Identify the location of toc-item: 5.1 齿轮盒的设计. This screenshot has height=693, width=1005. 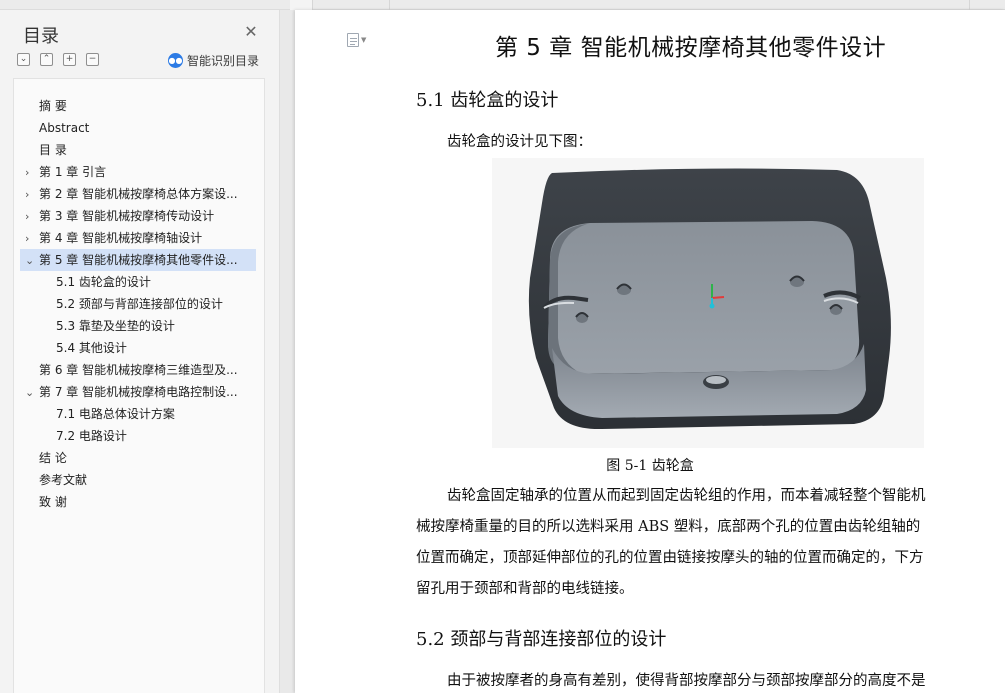
(155, 282).